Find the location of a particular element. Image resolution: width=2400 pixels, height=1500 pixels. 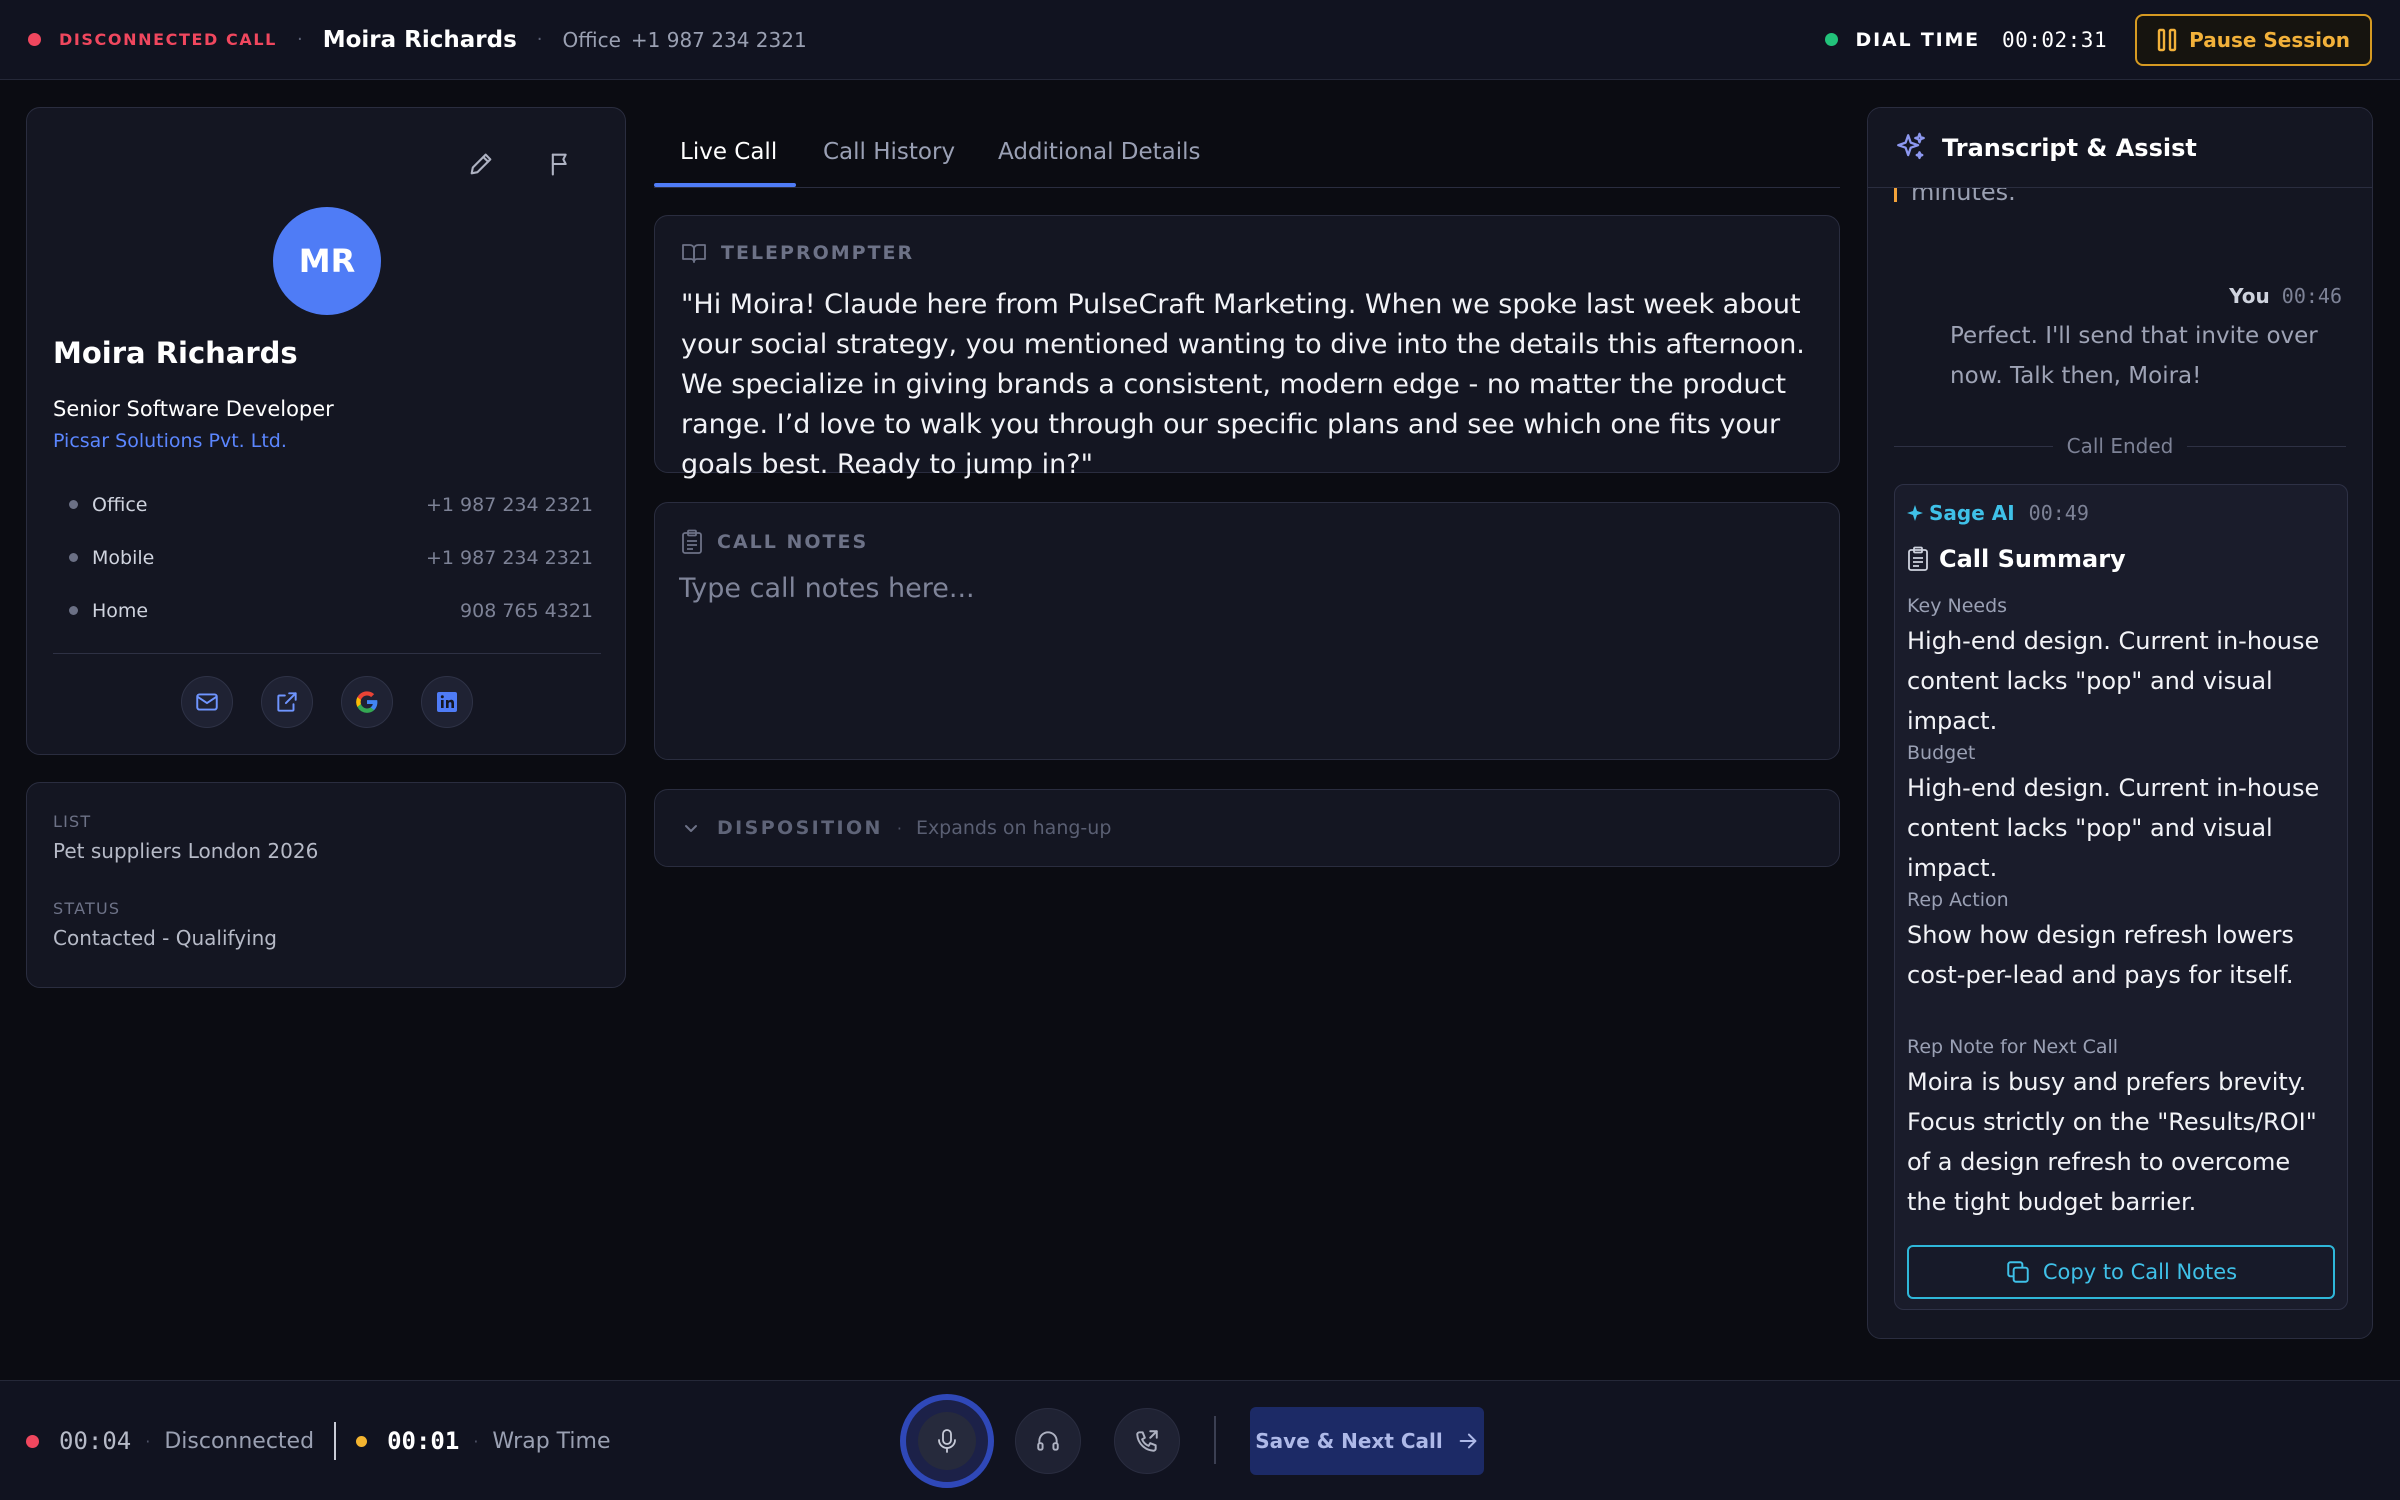

call-notes-input is located at coordinates (1247, 658).